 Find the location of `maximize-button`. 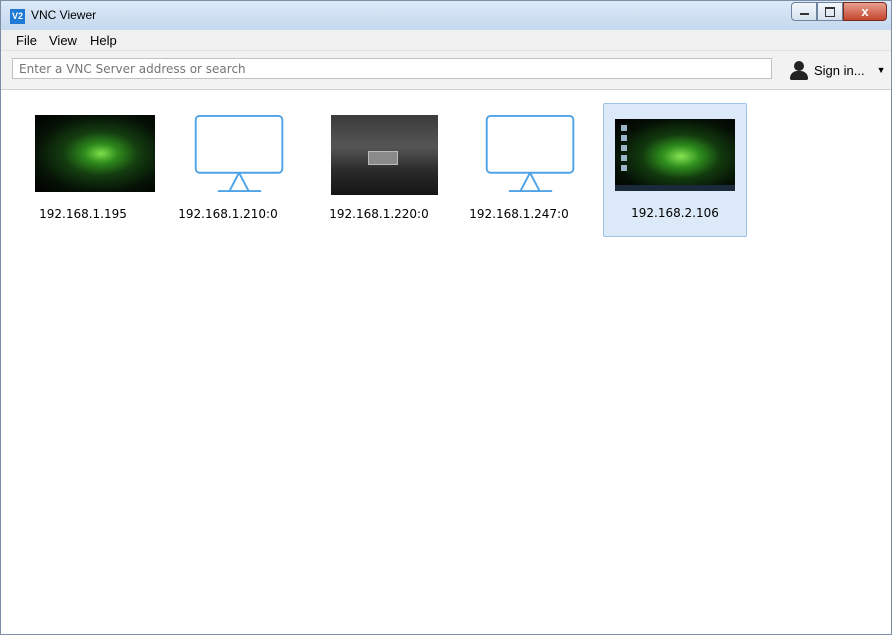

maximize-button is located at coordinates (830, 11).